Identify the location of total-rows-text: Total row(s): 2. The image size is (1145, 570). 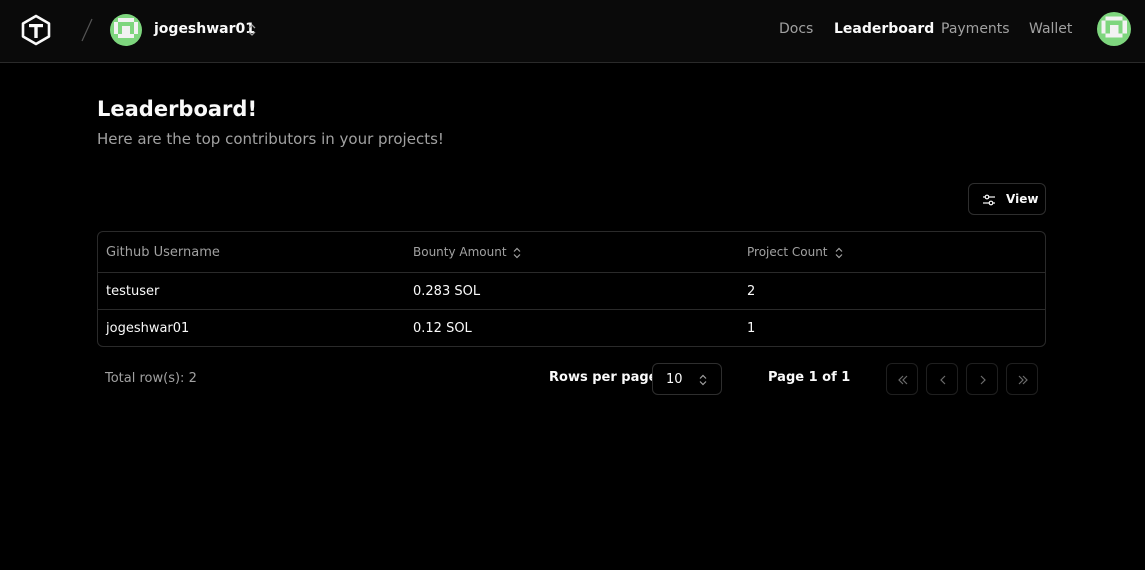
(151, 378).